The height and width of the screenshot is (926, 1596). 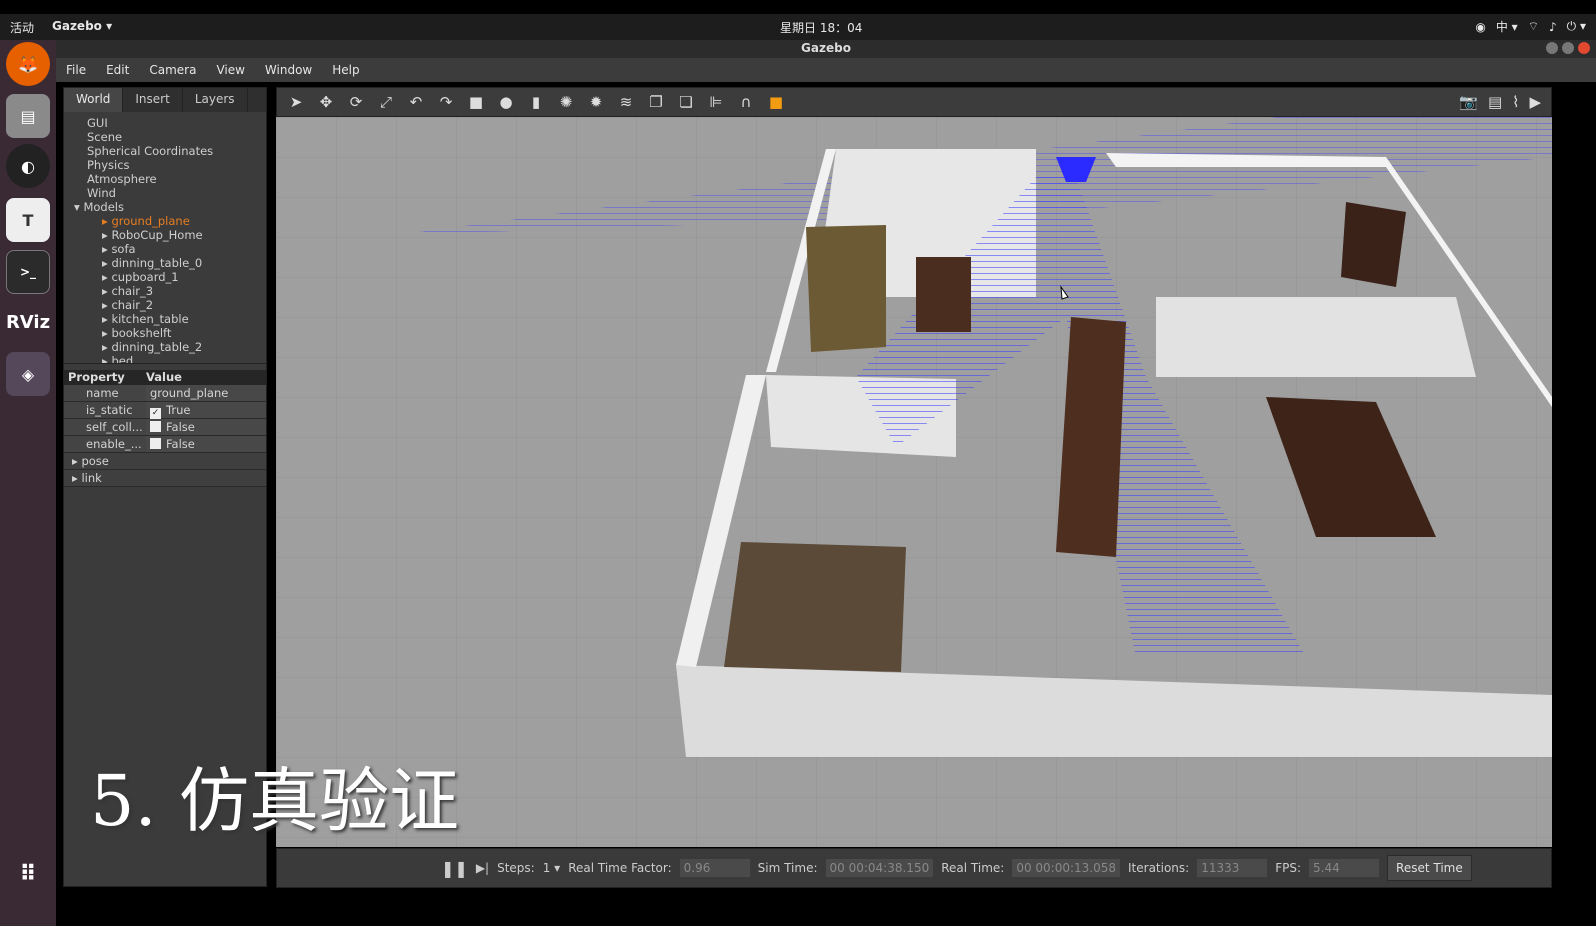 What do you see at coordinates (686, 102) in the screenshot?
I see `paste-icon: ❏` at bounding box center [686, 102].